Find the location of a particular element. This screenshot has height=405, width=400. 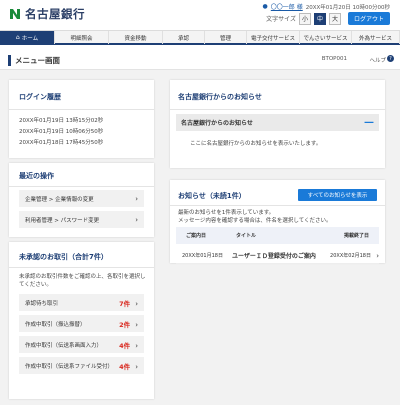

notices-title: お知らせ（未読1件） is located at coordinates (212, 196).